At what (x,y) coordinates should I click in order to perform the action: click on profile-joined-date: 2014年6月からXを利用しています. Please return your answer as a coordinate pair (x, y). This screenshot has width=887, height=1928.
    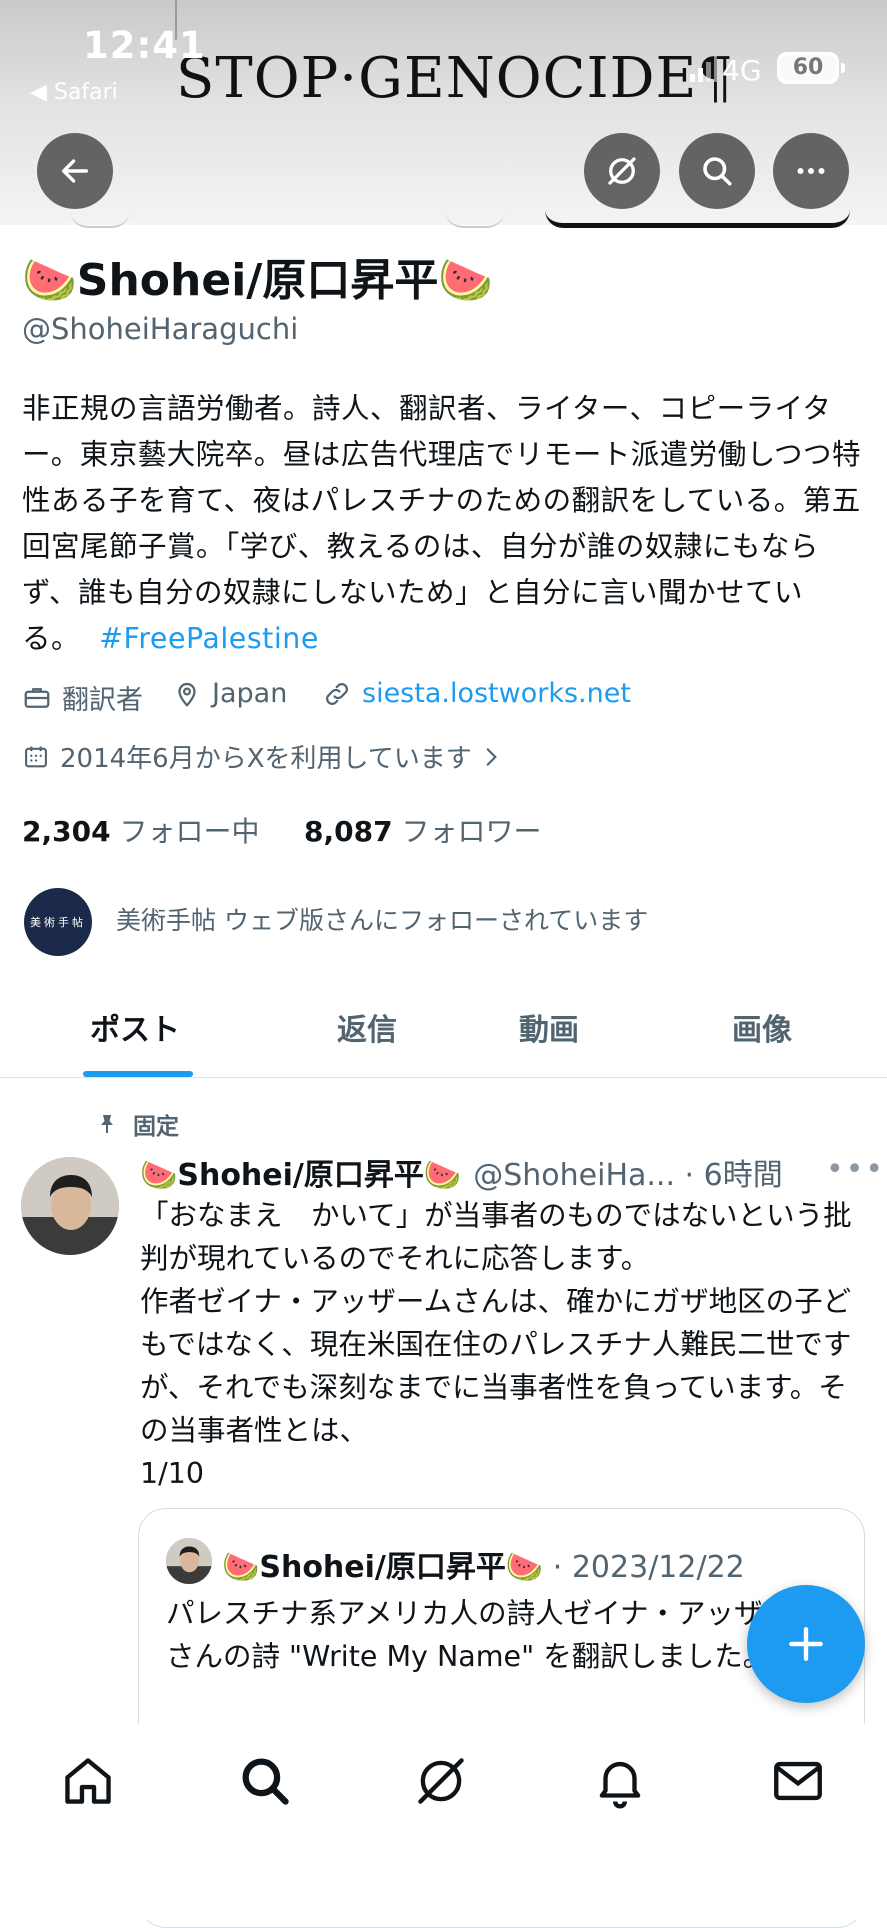
    Looking at the image, I should click on (263, 756).